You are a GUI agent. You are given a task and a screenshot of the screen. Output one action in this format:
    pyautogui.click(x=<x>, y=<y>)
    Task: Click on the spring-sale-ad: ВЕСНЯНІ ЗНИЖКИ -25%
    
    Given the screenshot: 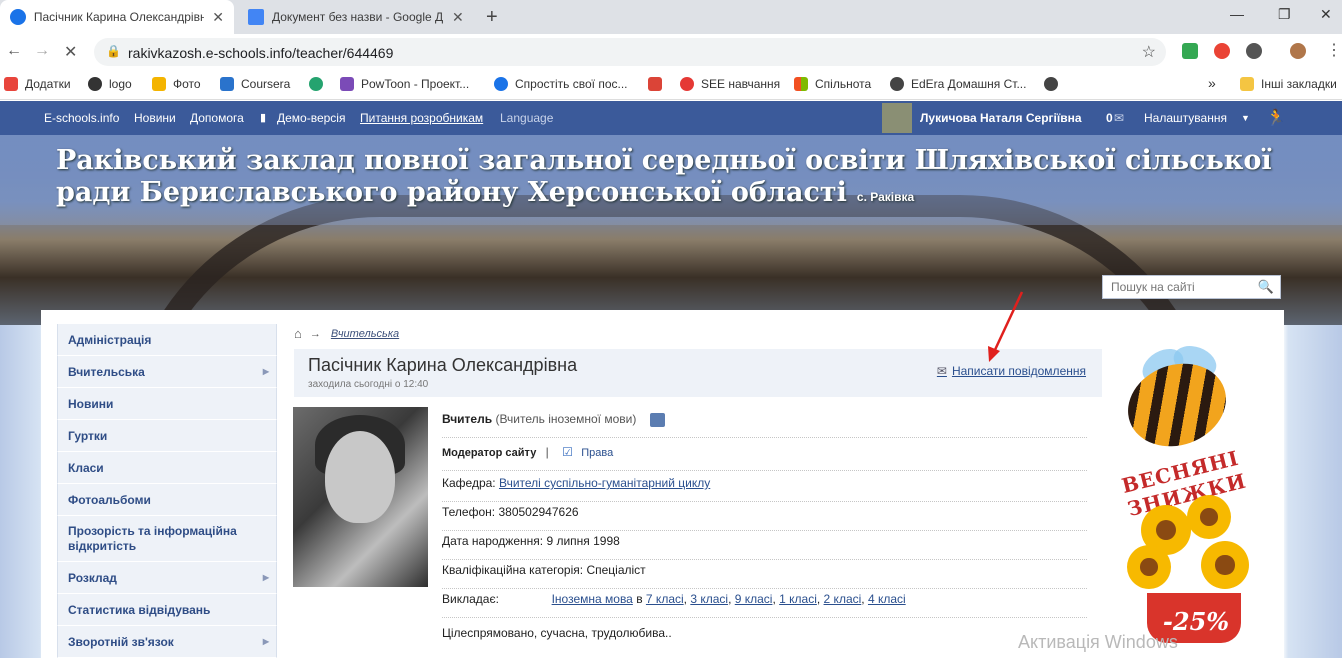 What is the action you would take?
    pyautogui.click(x=1192, y=501)
    